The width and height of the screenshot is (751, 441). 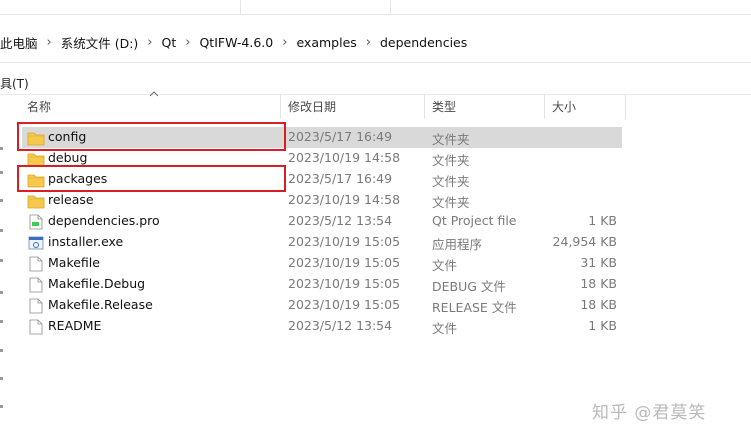 I want to click on window-top-strip, so click(x=375, y=7).